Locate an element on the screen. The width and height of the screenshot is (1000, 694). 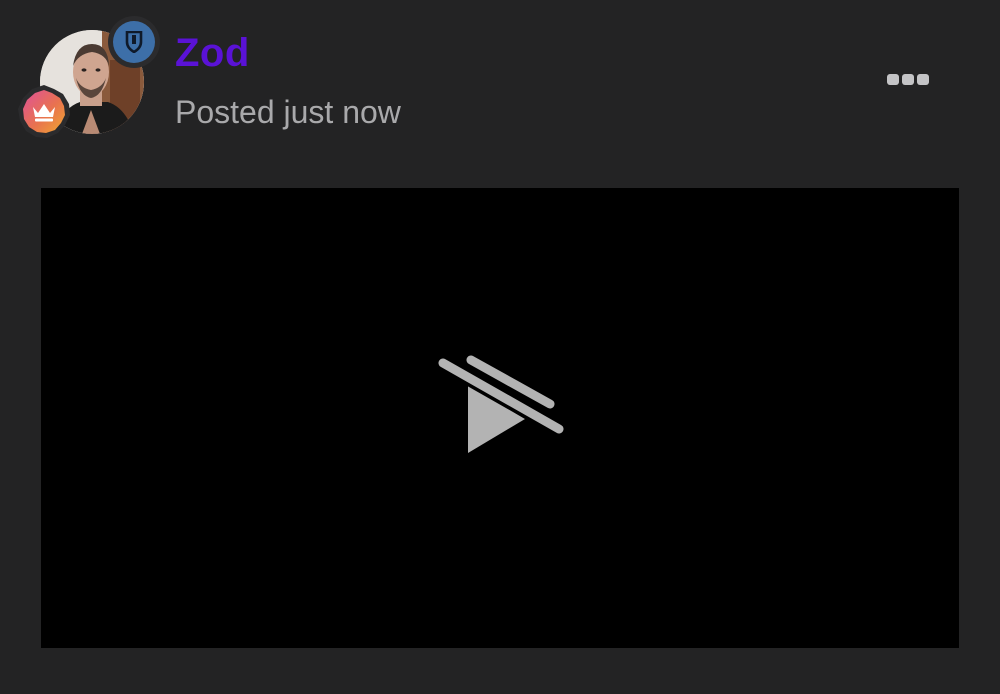
more-options-button is located at coordinates (908, 79).